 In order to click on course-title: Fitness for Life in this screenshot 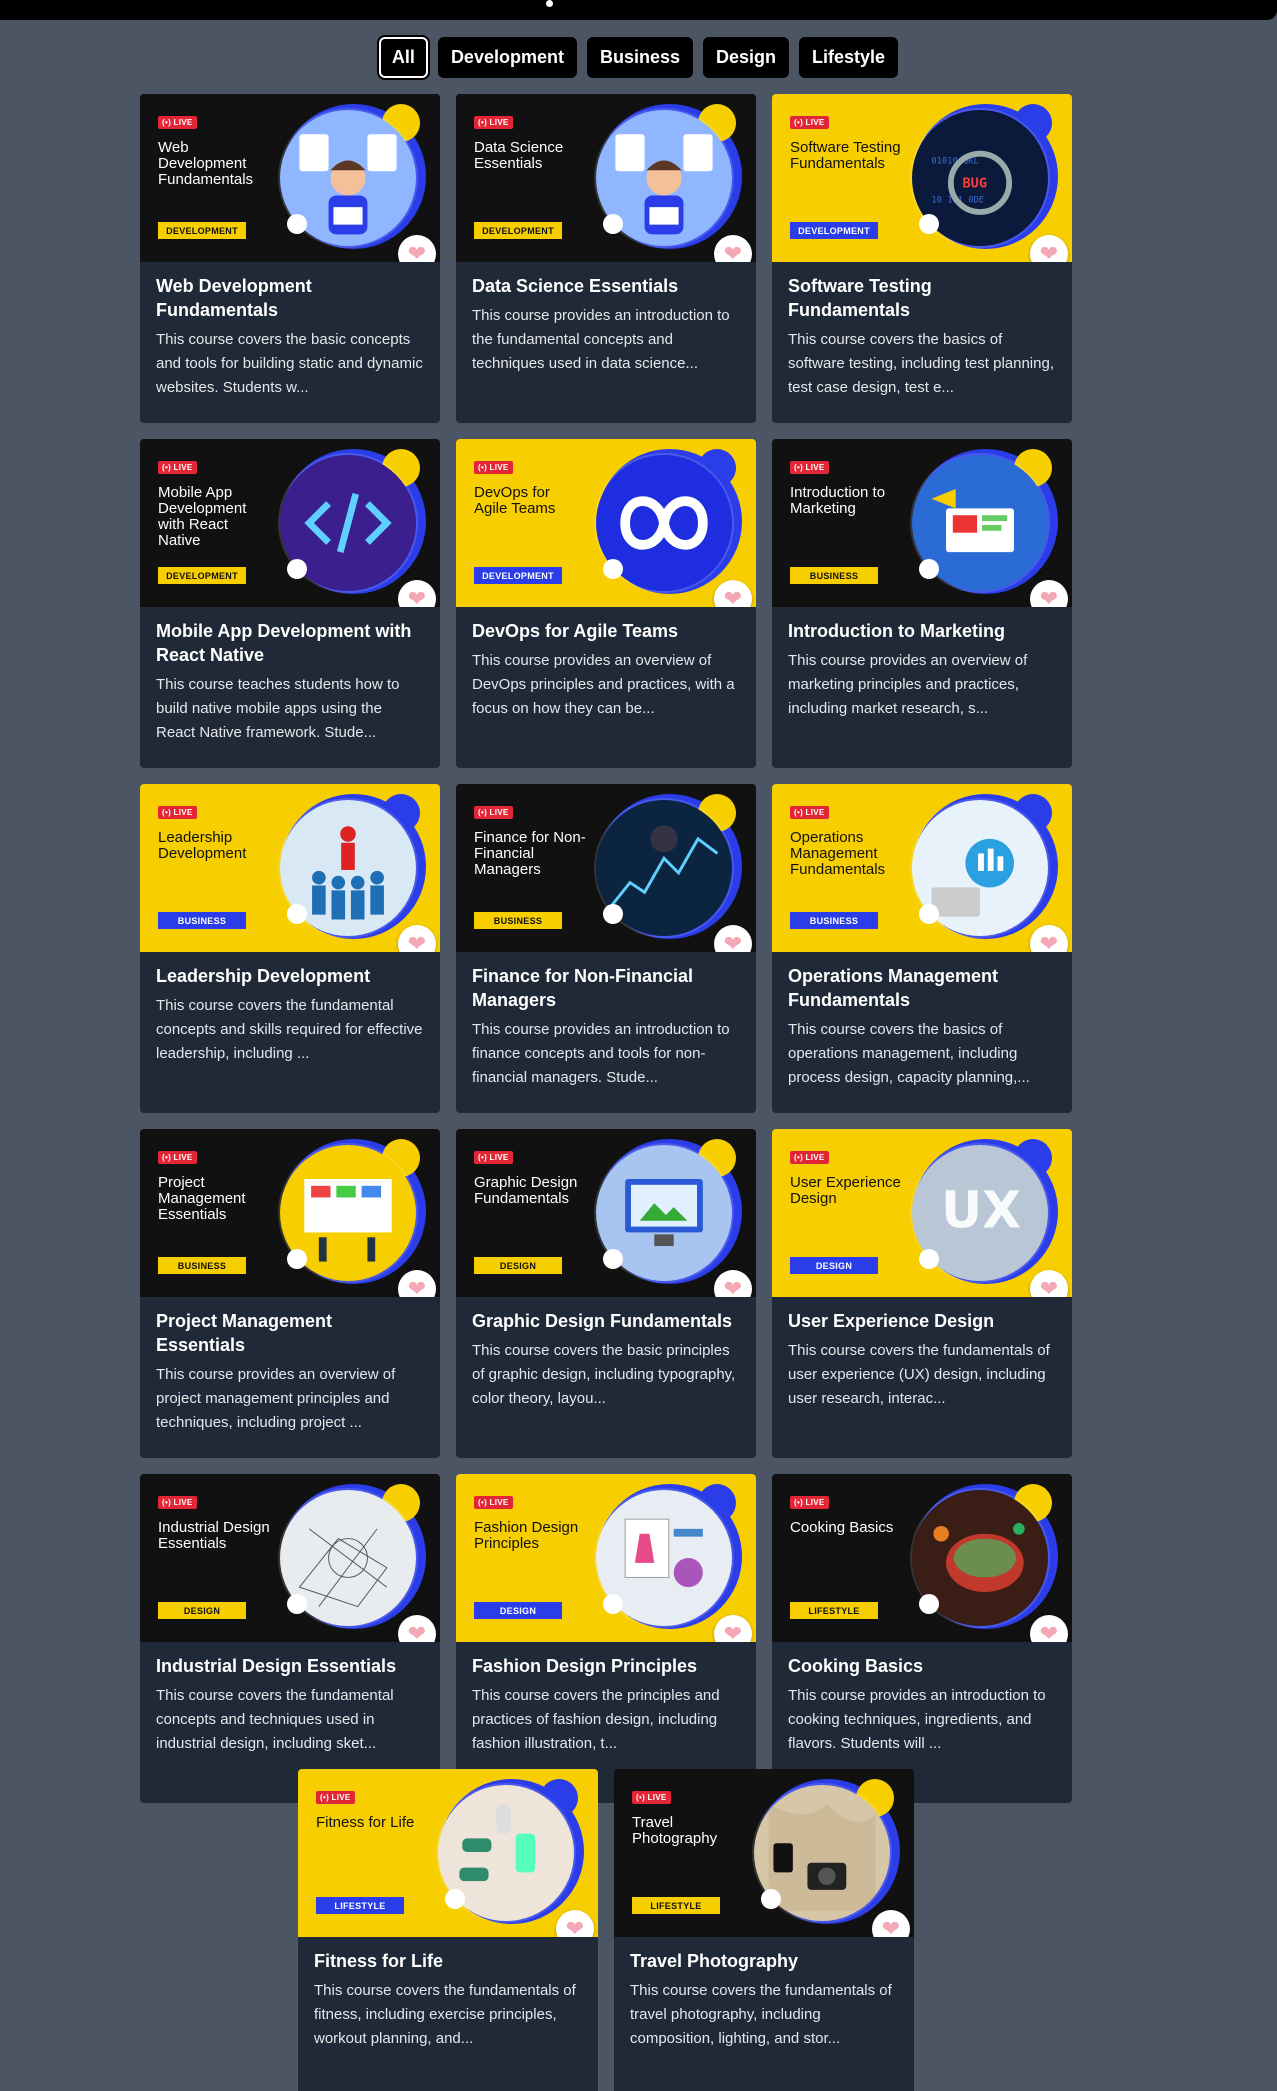, I will do `click(448, 1961)`.